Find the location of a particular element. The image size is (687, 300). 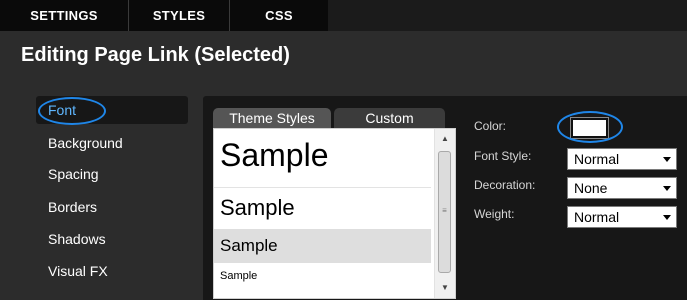

font-style-label: Font Style: is located at coordinates (503, 156).